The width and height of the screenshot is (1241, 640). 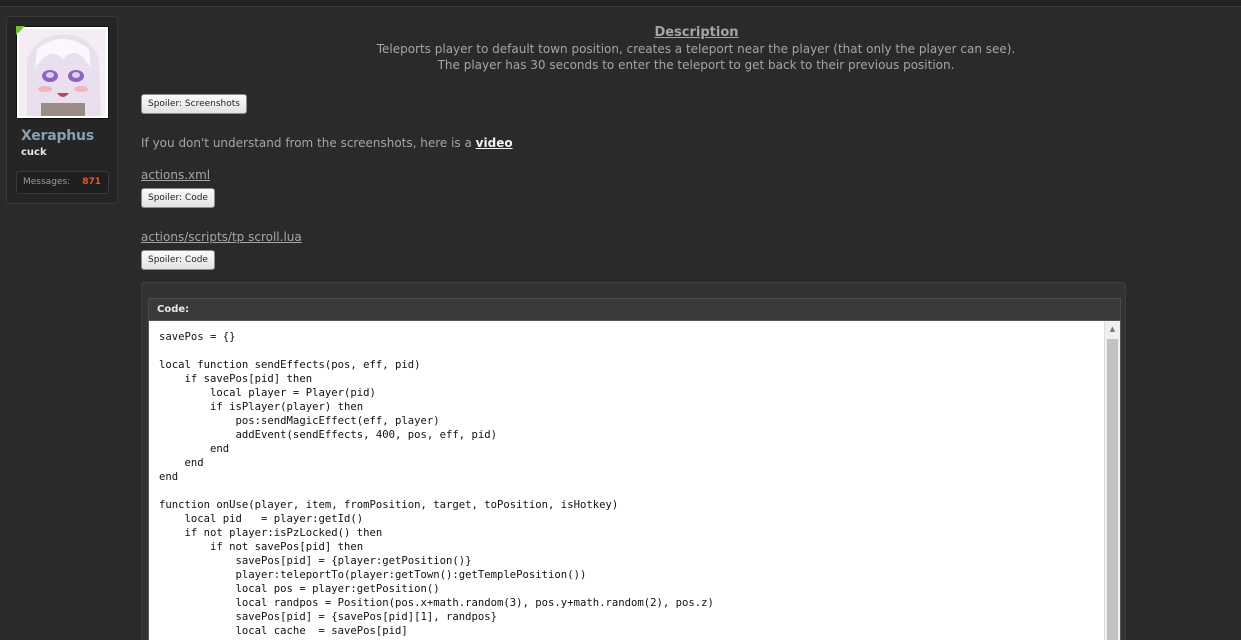 I want to click on spoiler-screenshots-button: Spoiler: Screenshots, so click(x=194, y=104).